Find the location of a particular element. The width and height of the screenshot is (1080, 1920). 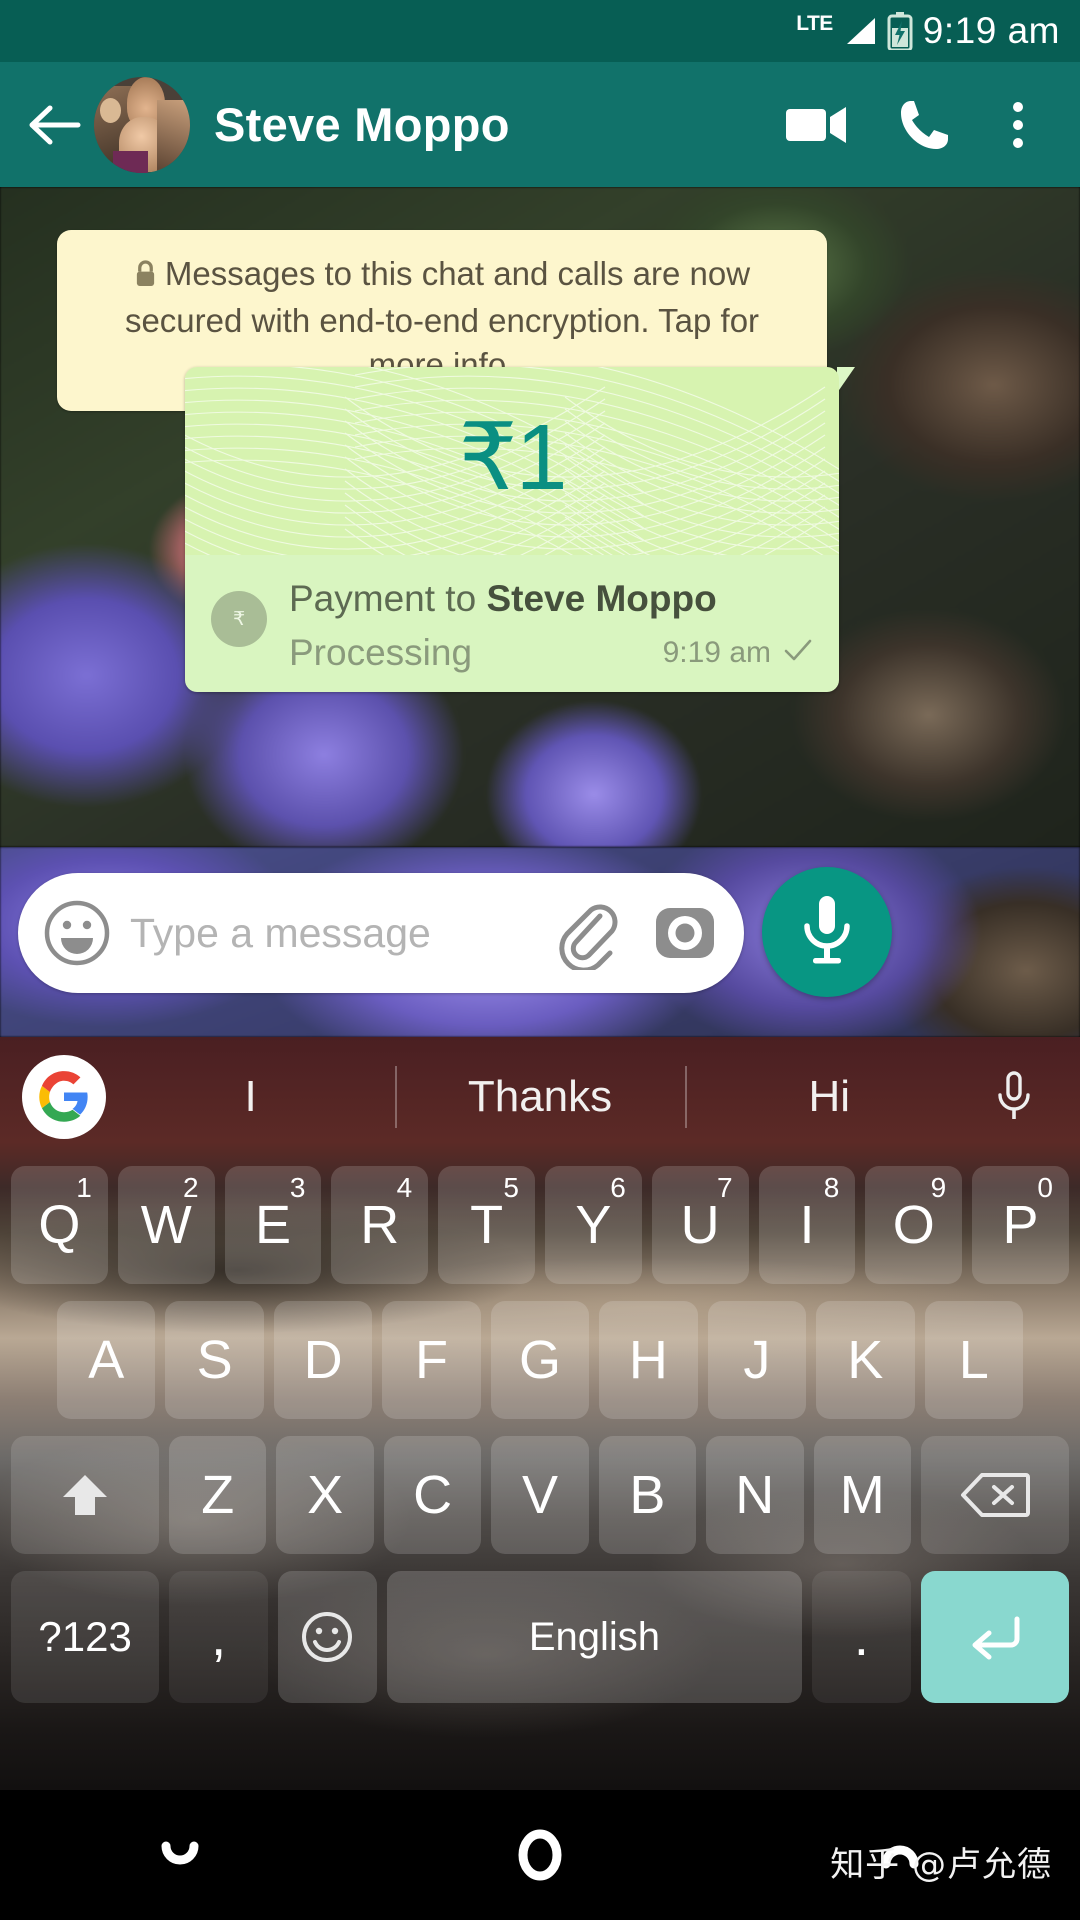

page-title: Steve Moppo is located at coordinates (488, 124).